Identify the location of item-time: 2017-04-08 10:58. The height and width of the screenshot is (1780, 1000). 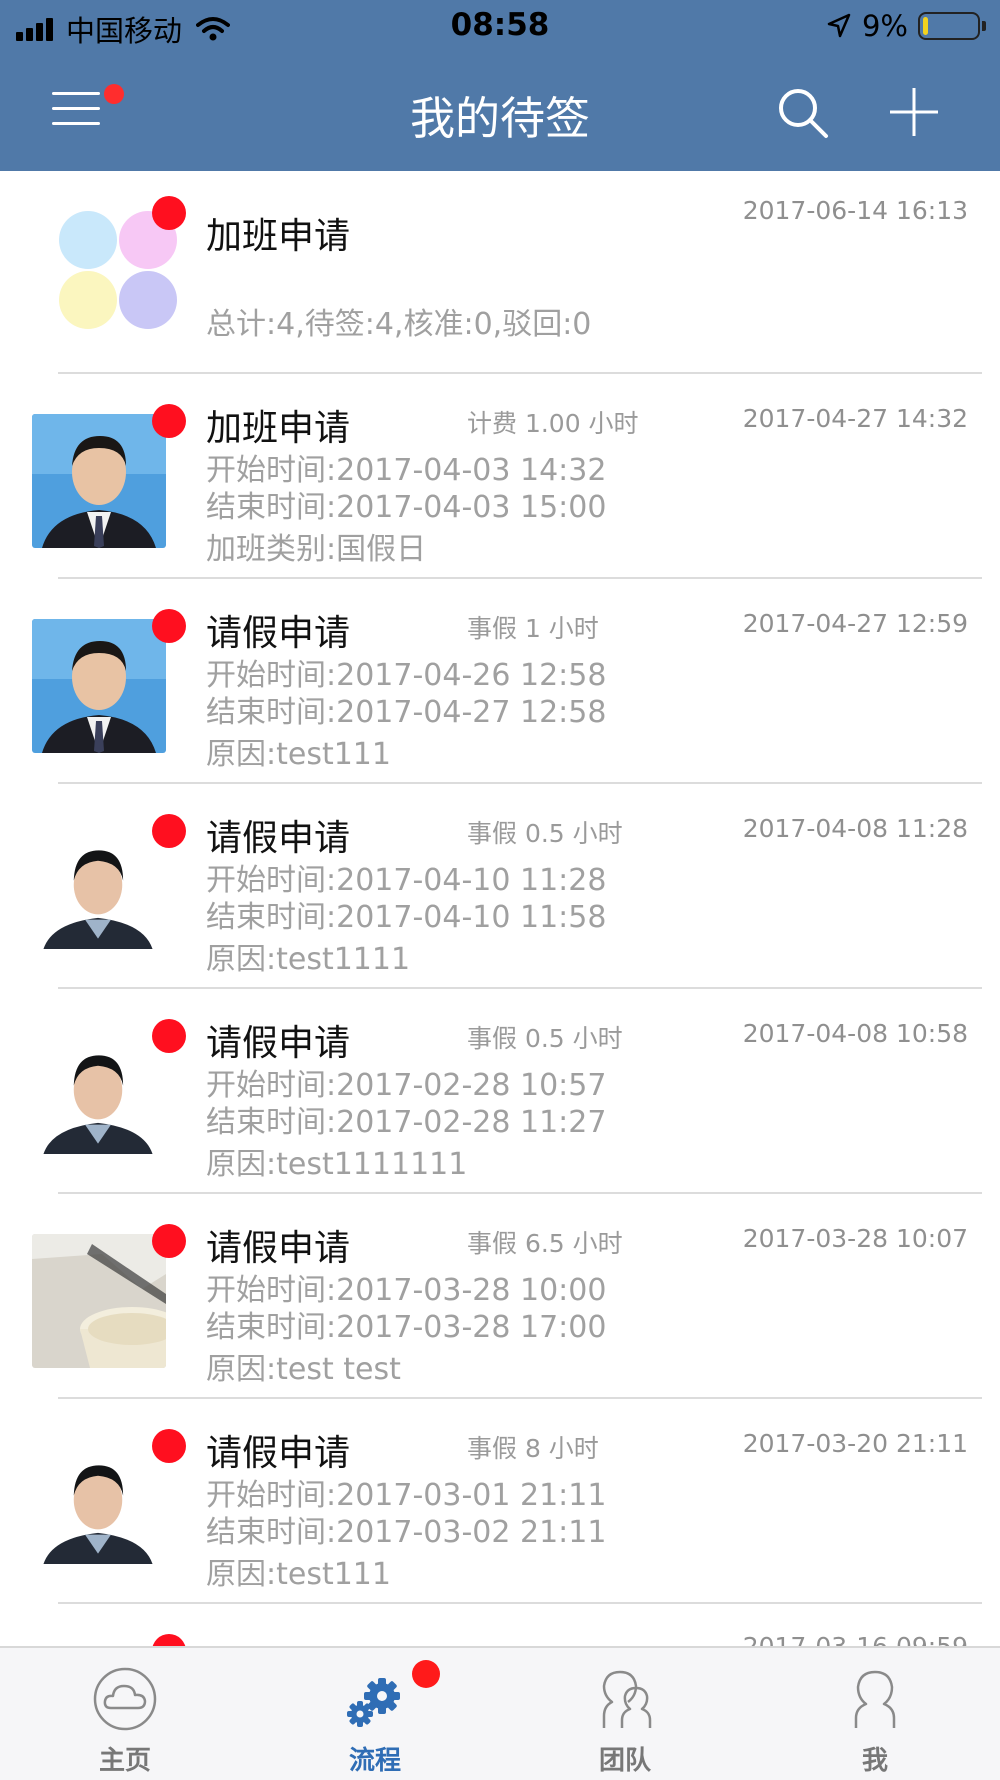
(855, 1033).